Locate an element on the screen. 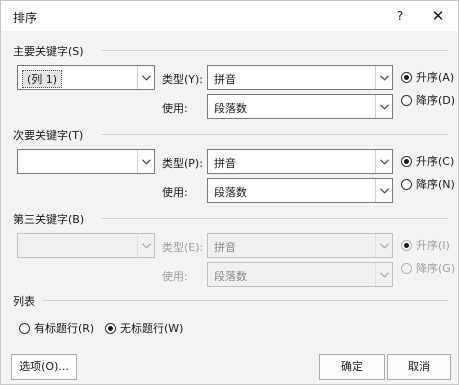 This screenshot has height=385, width=459. third-ascending-label: 升序(I) is located at coordinates (433, 245).